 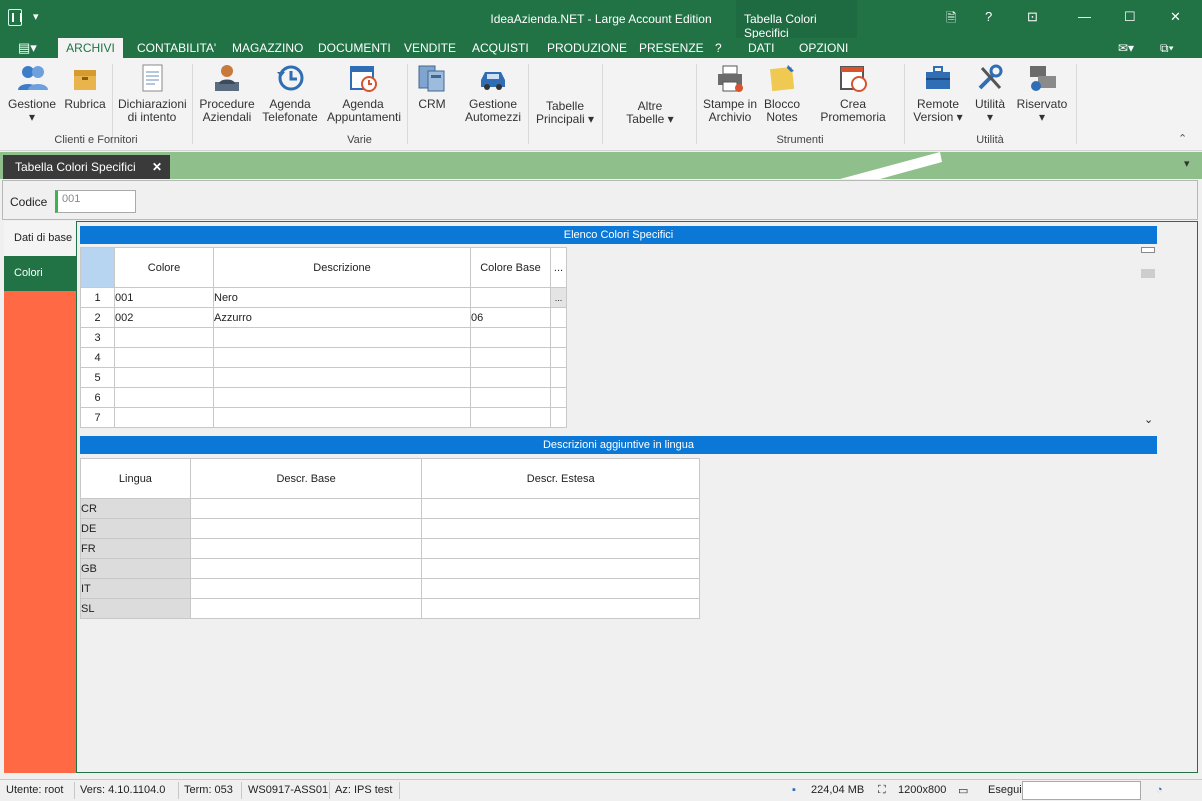 I want to click on scroll-thumb, so click(x=1148, y=273).